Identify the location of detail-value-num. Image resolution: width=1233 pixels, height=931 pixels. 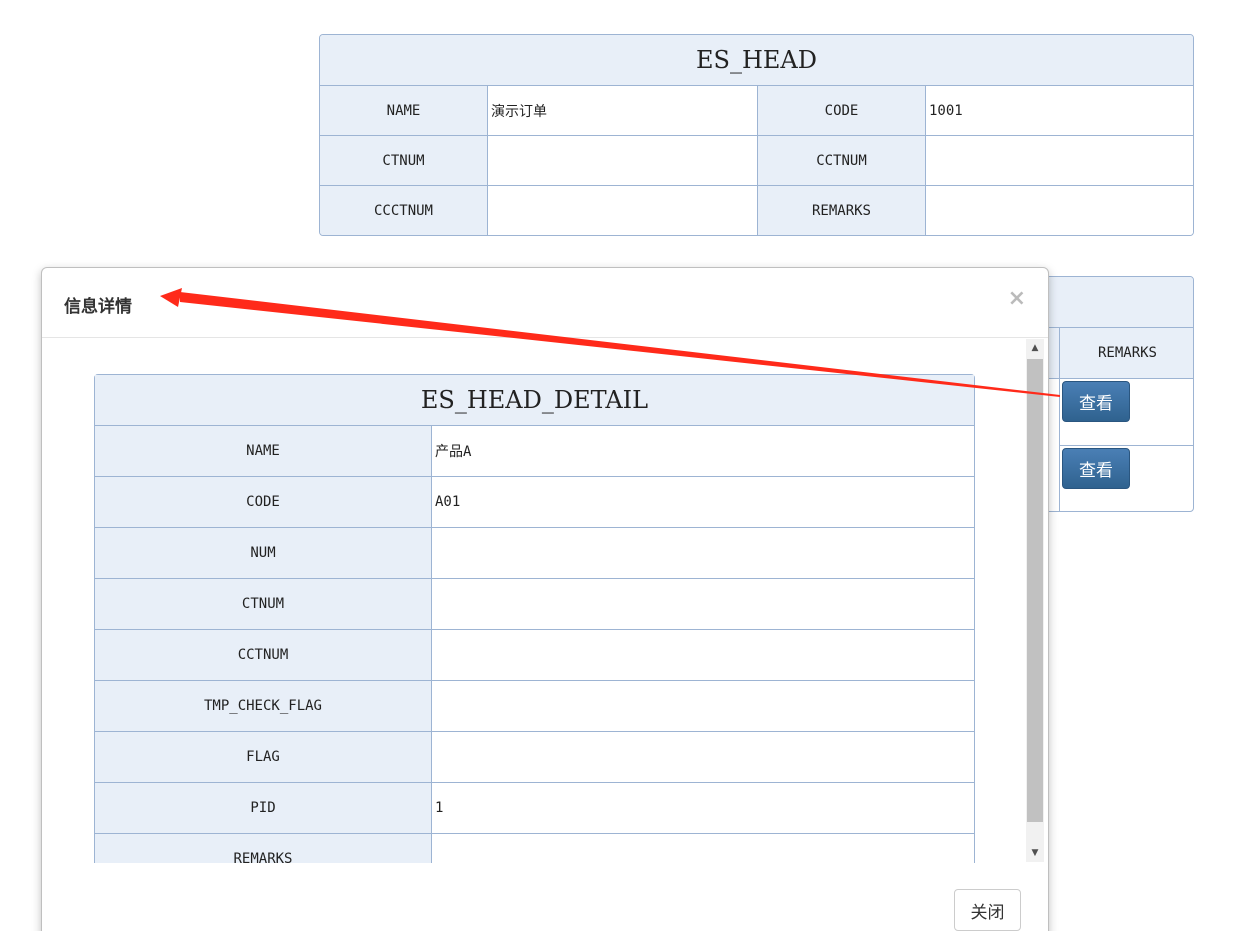
(703, 553).